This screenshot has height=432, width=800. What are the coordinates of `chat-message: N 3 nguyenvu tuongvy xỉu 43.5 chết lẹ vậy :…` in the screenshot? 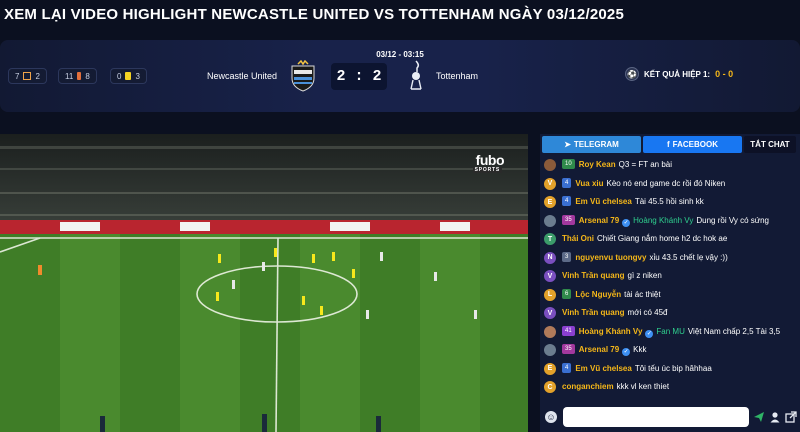 It's located at (670, 258).